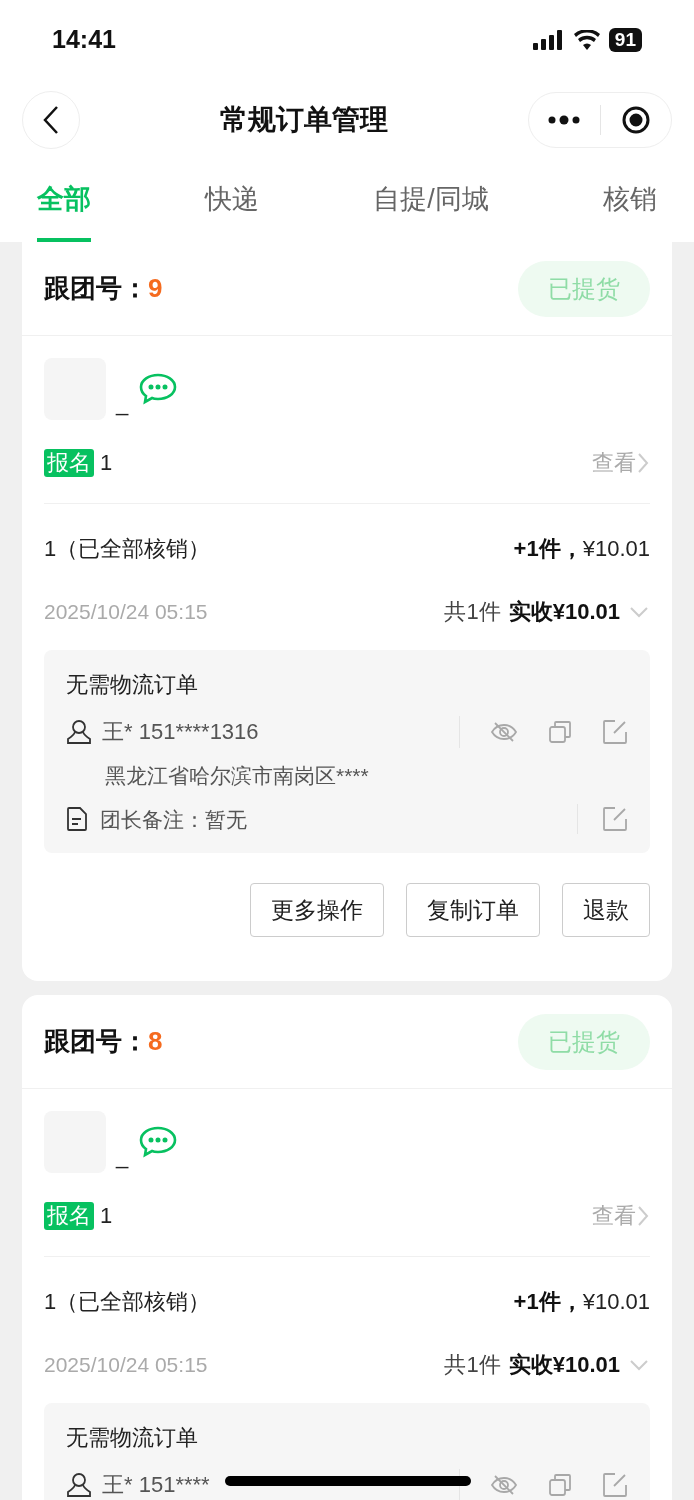  Describe the element at coordinates (51, 120) in the screenshot. I see `back-icon` at that location.